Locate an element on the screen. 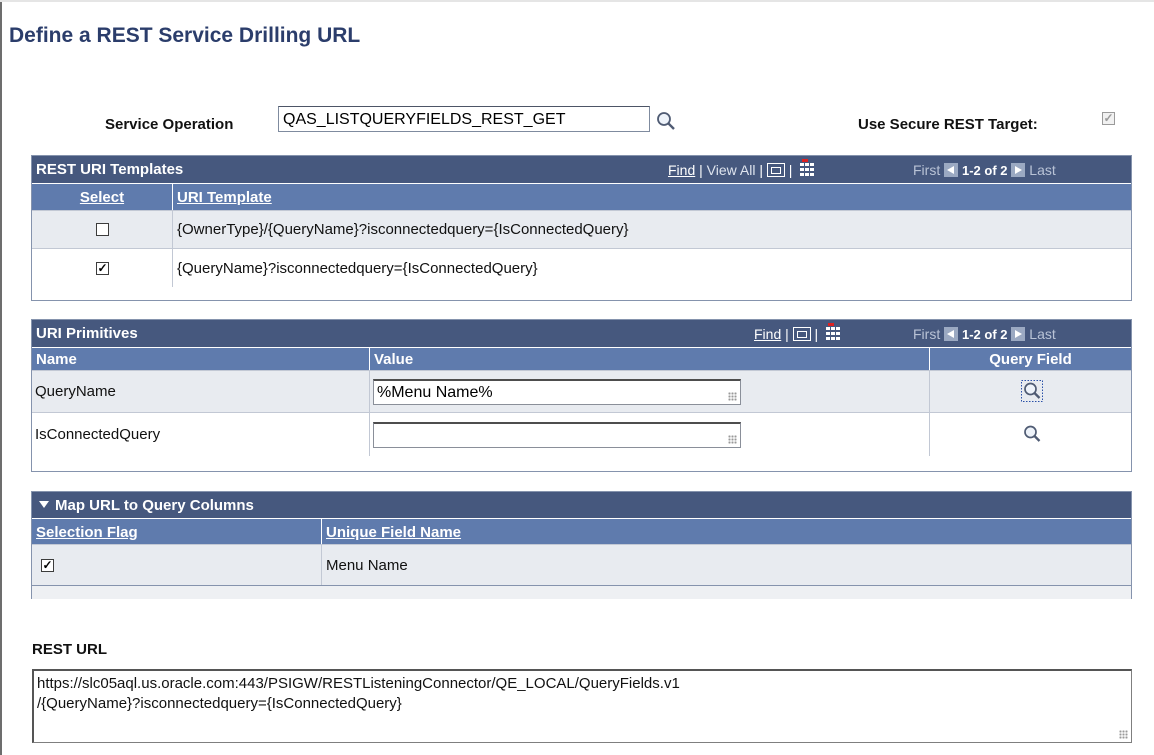 The width and height of the screenshot is (1154, 755). column-unique-field-name: Unique Field Name is located at coordinates (726, 531).